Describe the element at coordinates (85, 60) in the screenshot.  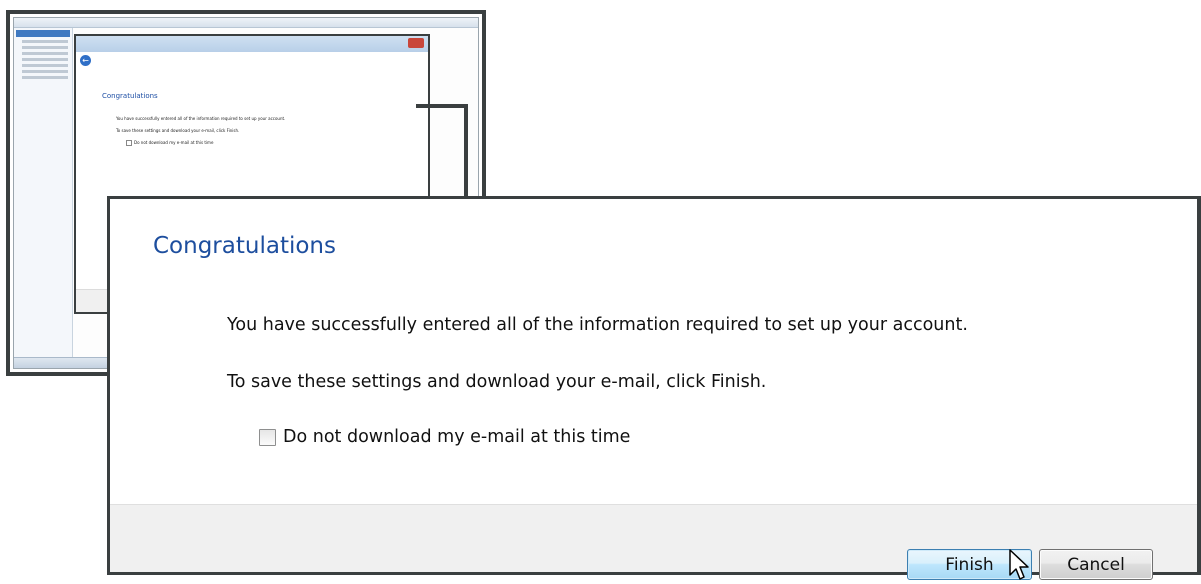
I see `back-arrow-icon: ←` at that location.